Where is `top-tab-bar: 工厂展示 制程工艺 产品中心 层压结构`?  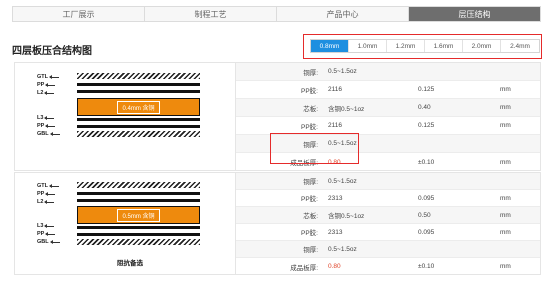 top-tab-bar: 工厂展示 制程工艺 产品中心 层压结构 is located at coordinates (276, 14).